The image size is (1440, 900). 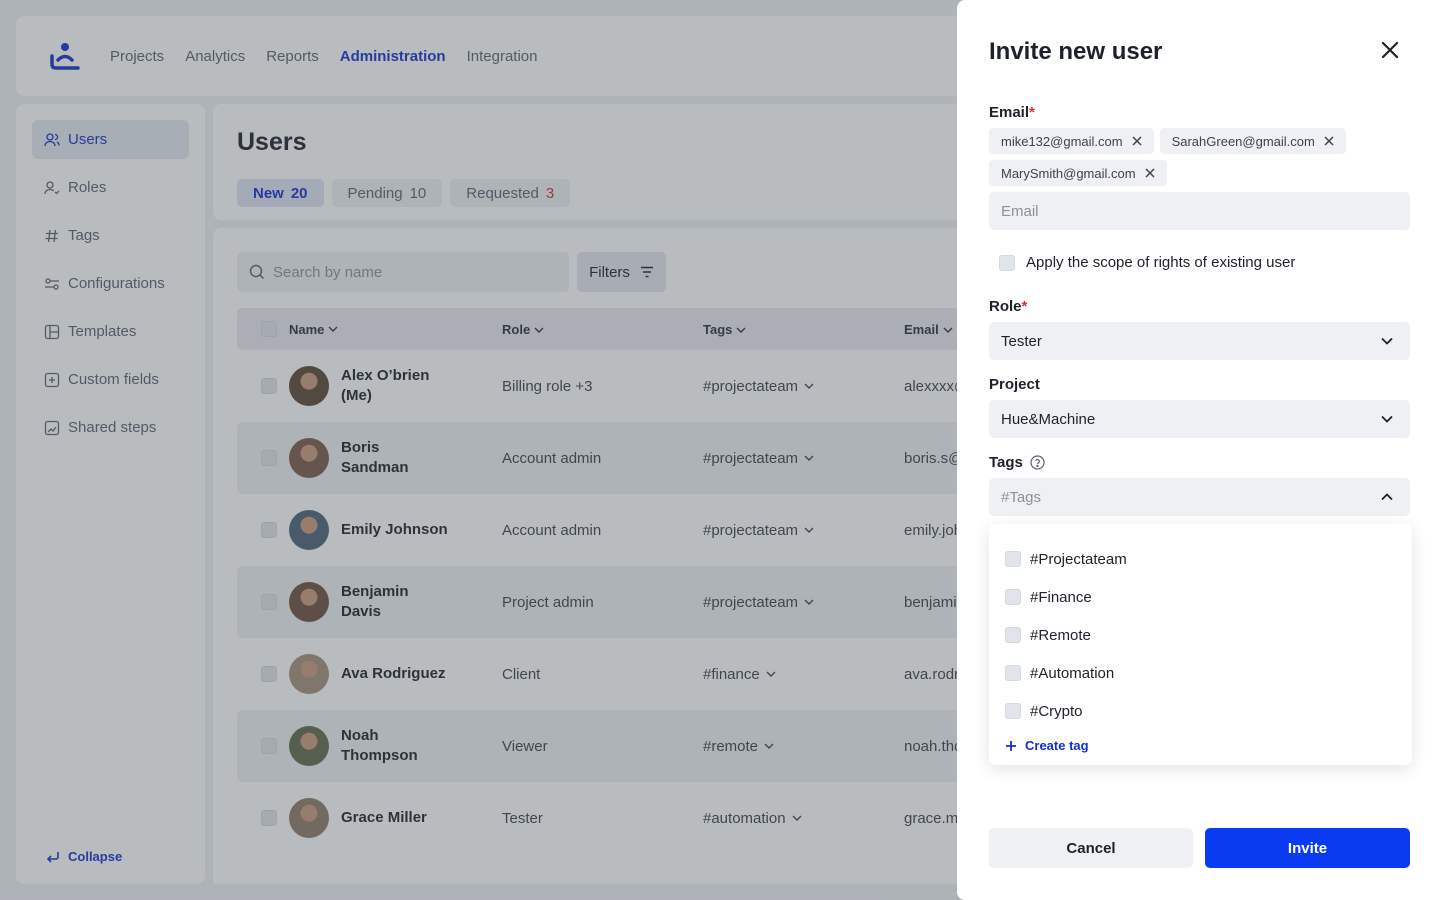 I want to click on email-chip: SarahGreen@gmail.com, so click(x=1252, y=141).